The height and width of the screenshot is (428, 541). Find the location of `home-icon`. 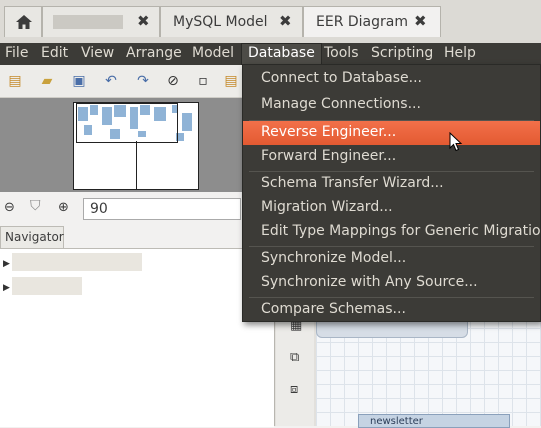

home-icon is located at coordinates (24, 22).